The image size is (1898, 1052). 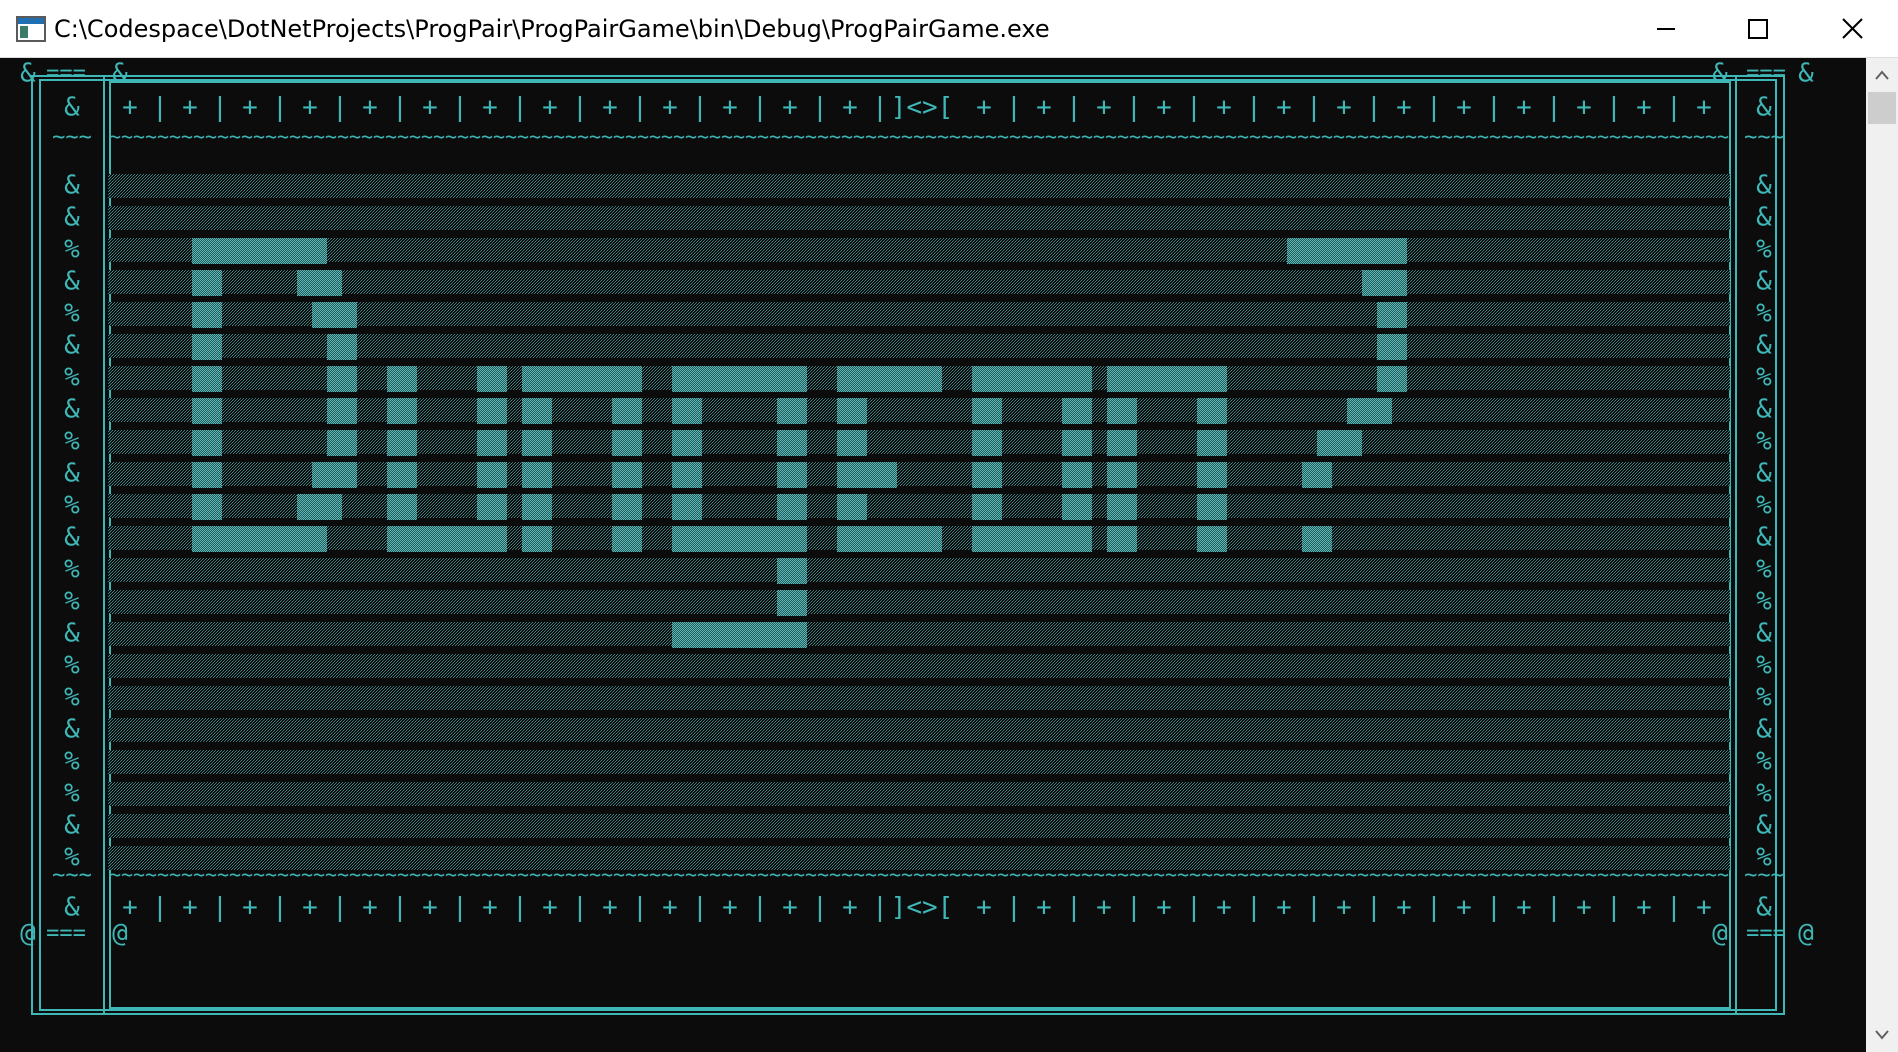 What do you see at coordinates (1882, 1035) in the screenshot?
I see `scroll-down-arrow-icon` at bounding box center [1882, 1035].